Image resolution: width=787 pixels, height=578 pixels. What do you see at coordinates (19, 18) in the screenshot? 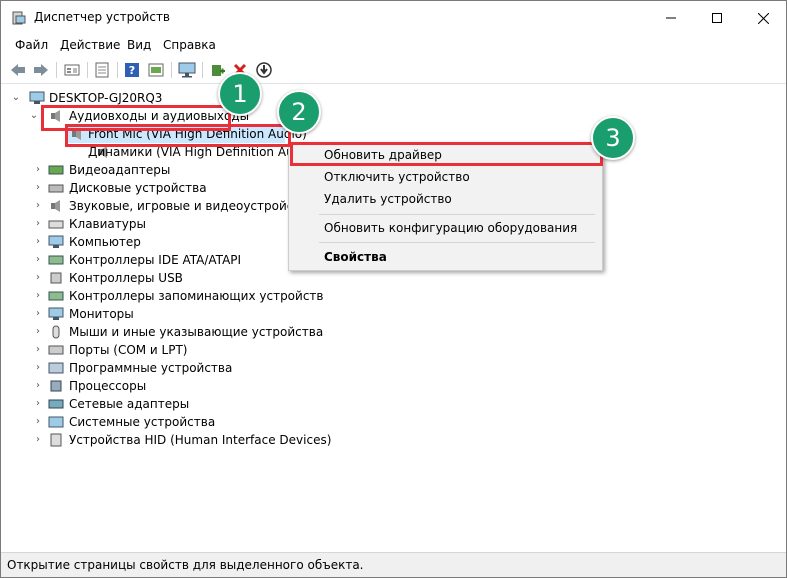
I see `device-manager-icon` at bounding box center [19, 18].